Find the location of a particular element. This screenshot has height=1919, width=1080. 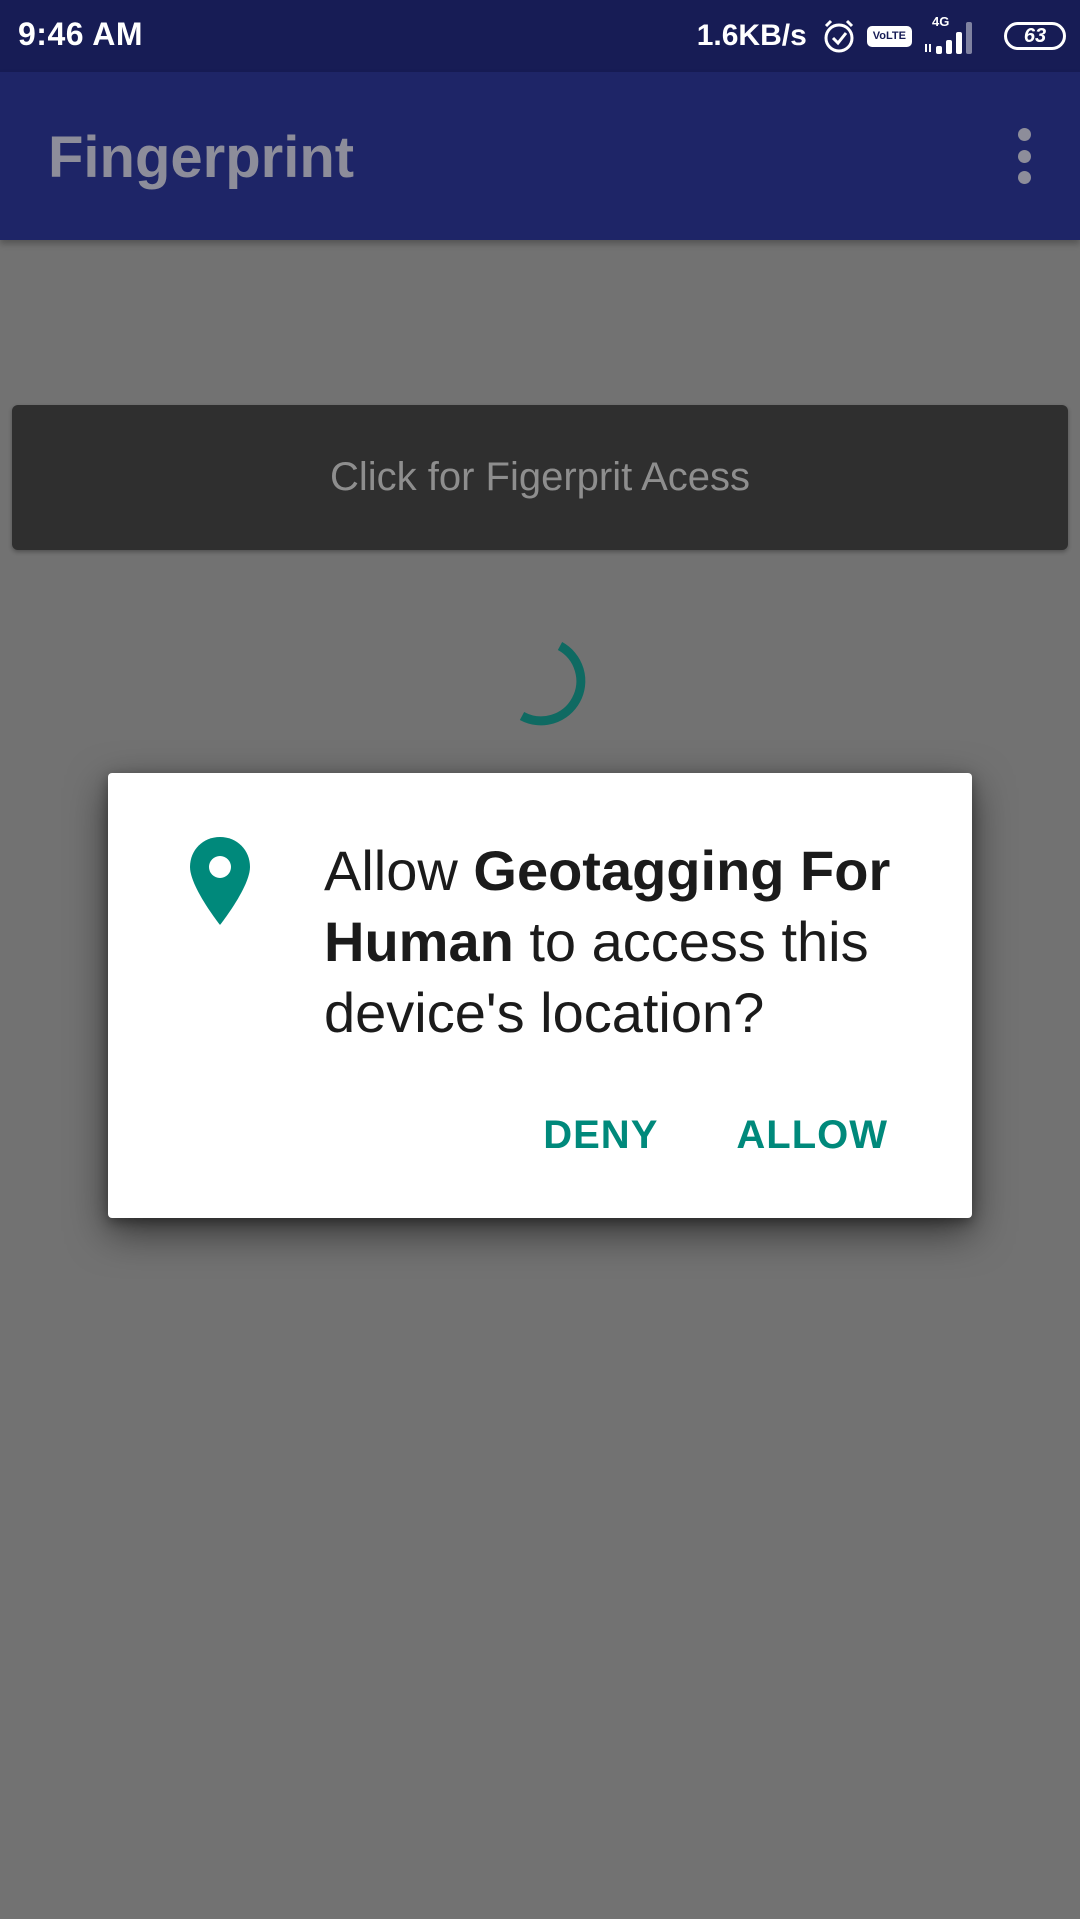

status-time: 9:46 AM is located at coordinates (81, 34).